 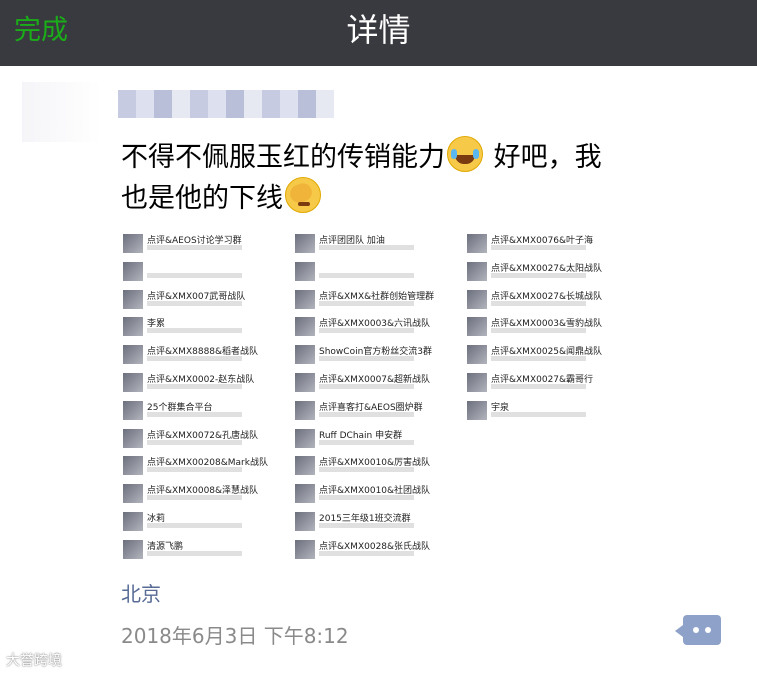 I want to click on chat-list-item: 点评&XMX0025&闻鼎战队, so click(x=543, y=353).